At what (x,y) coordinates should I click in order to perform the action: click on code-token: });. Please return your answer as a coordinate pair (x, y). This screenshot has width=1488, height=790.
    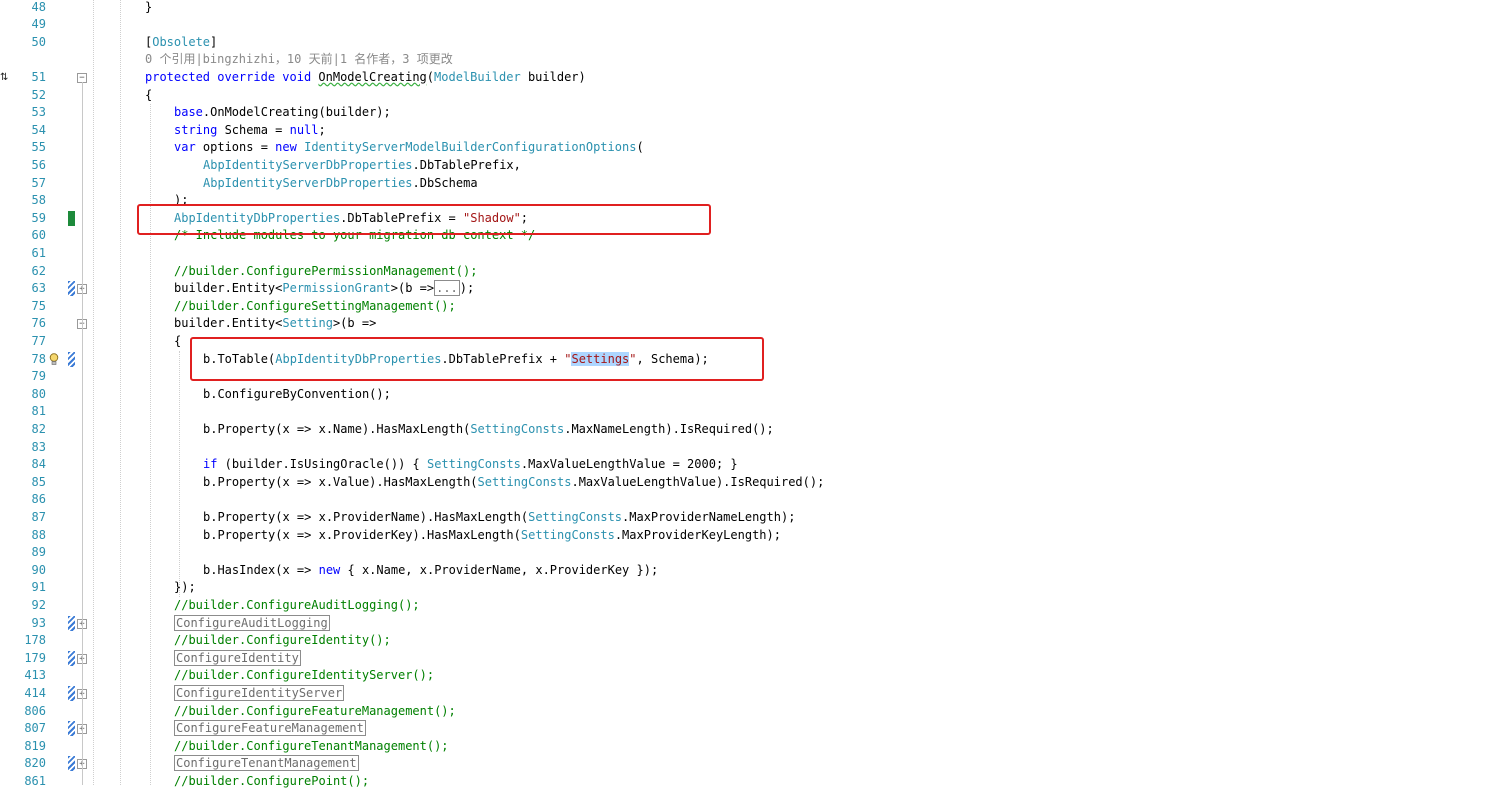
    Looking at the image, I should click on (185, 587).